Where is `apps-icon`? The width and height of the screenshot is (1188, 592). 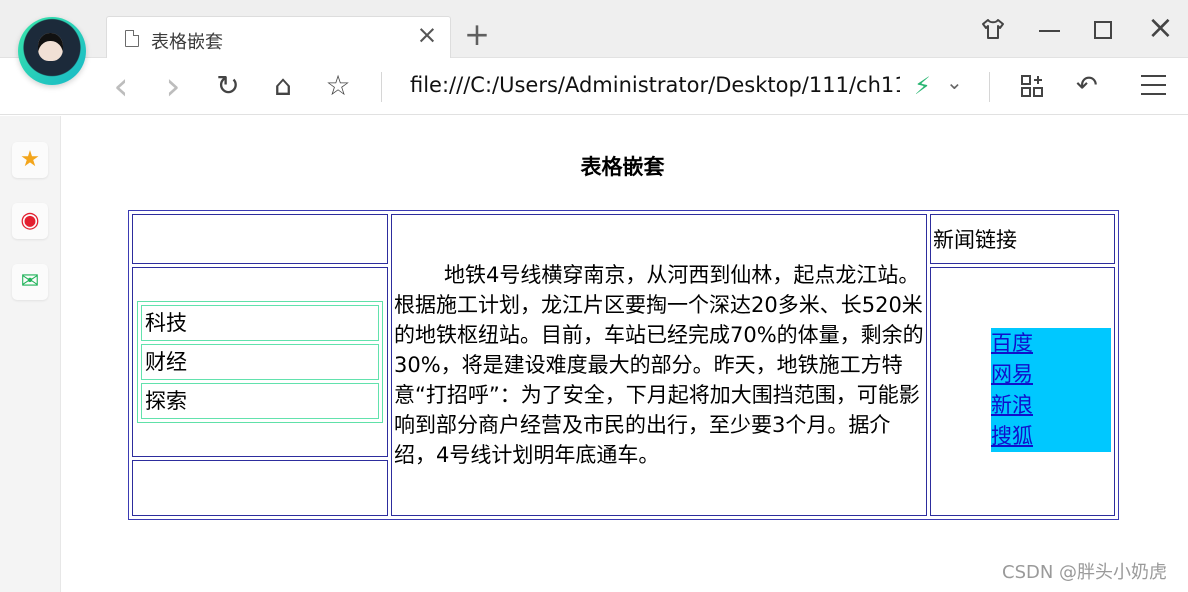 apps-icon is located at coordinates (1032, 86).